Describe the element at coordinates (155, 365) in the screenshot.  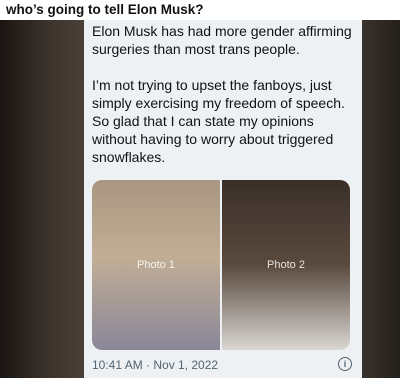
I see `tweet-timestamp: 10:41 AM · Nov 1, 2022` at that location.